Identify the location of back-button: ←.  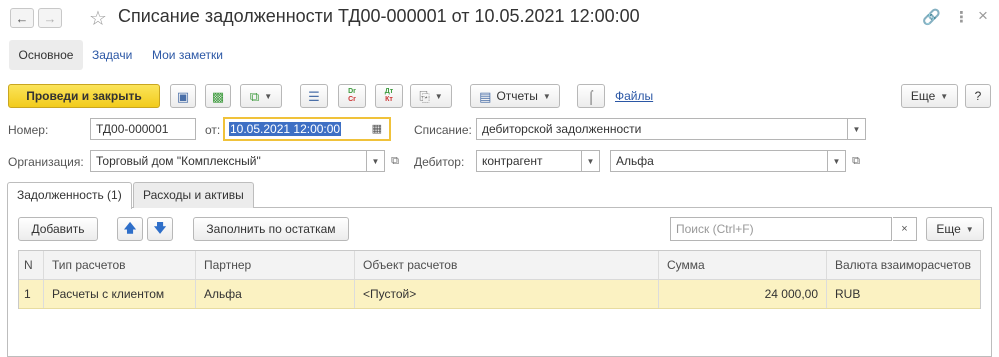
(22, 18).